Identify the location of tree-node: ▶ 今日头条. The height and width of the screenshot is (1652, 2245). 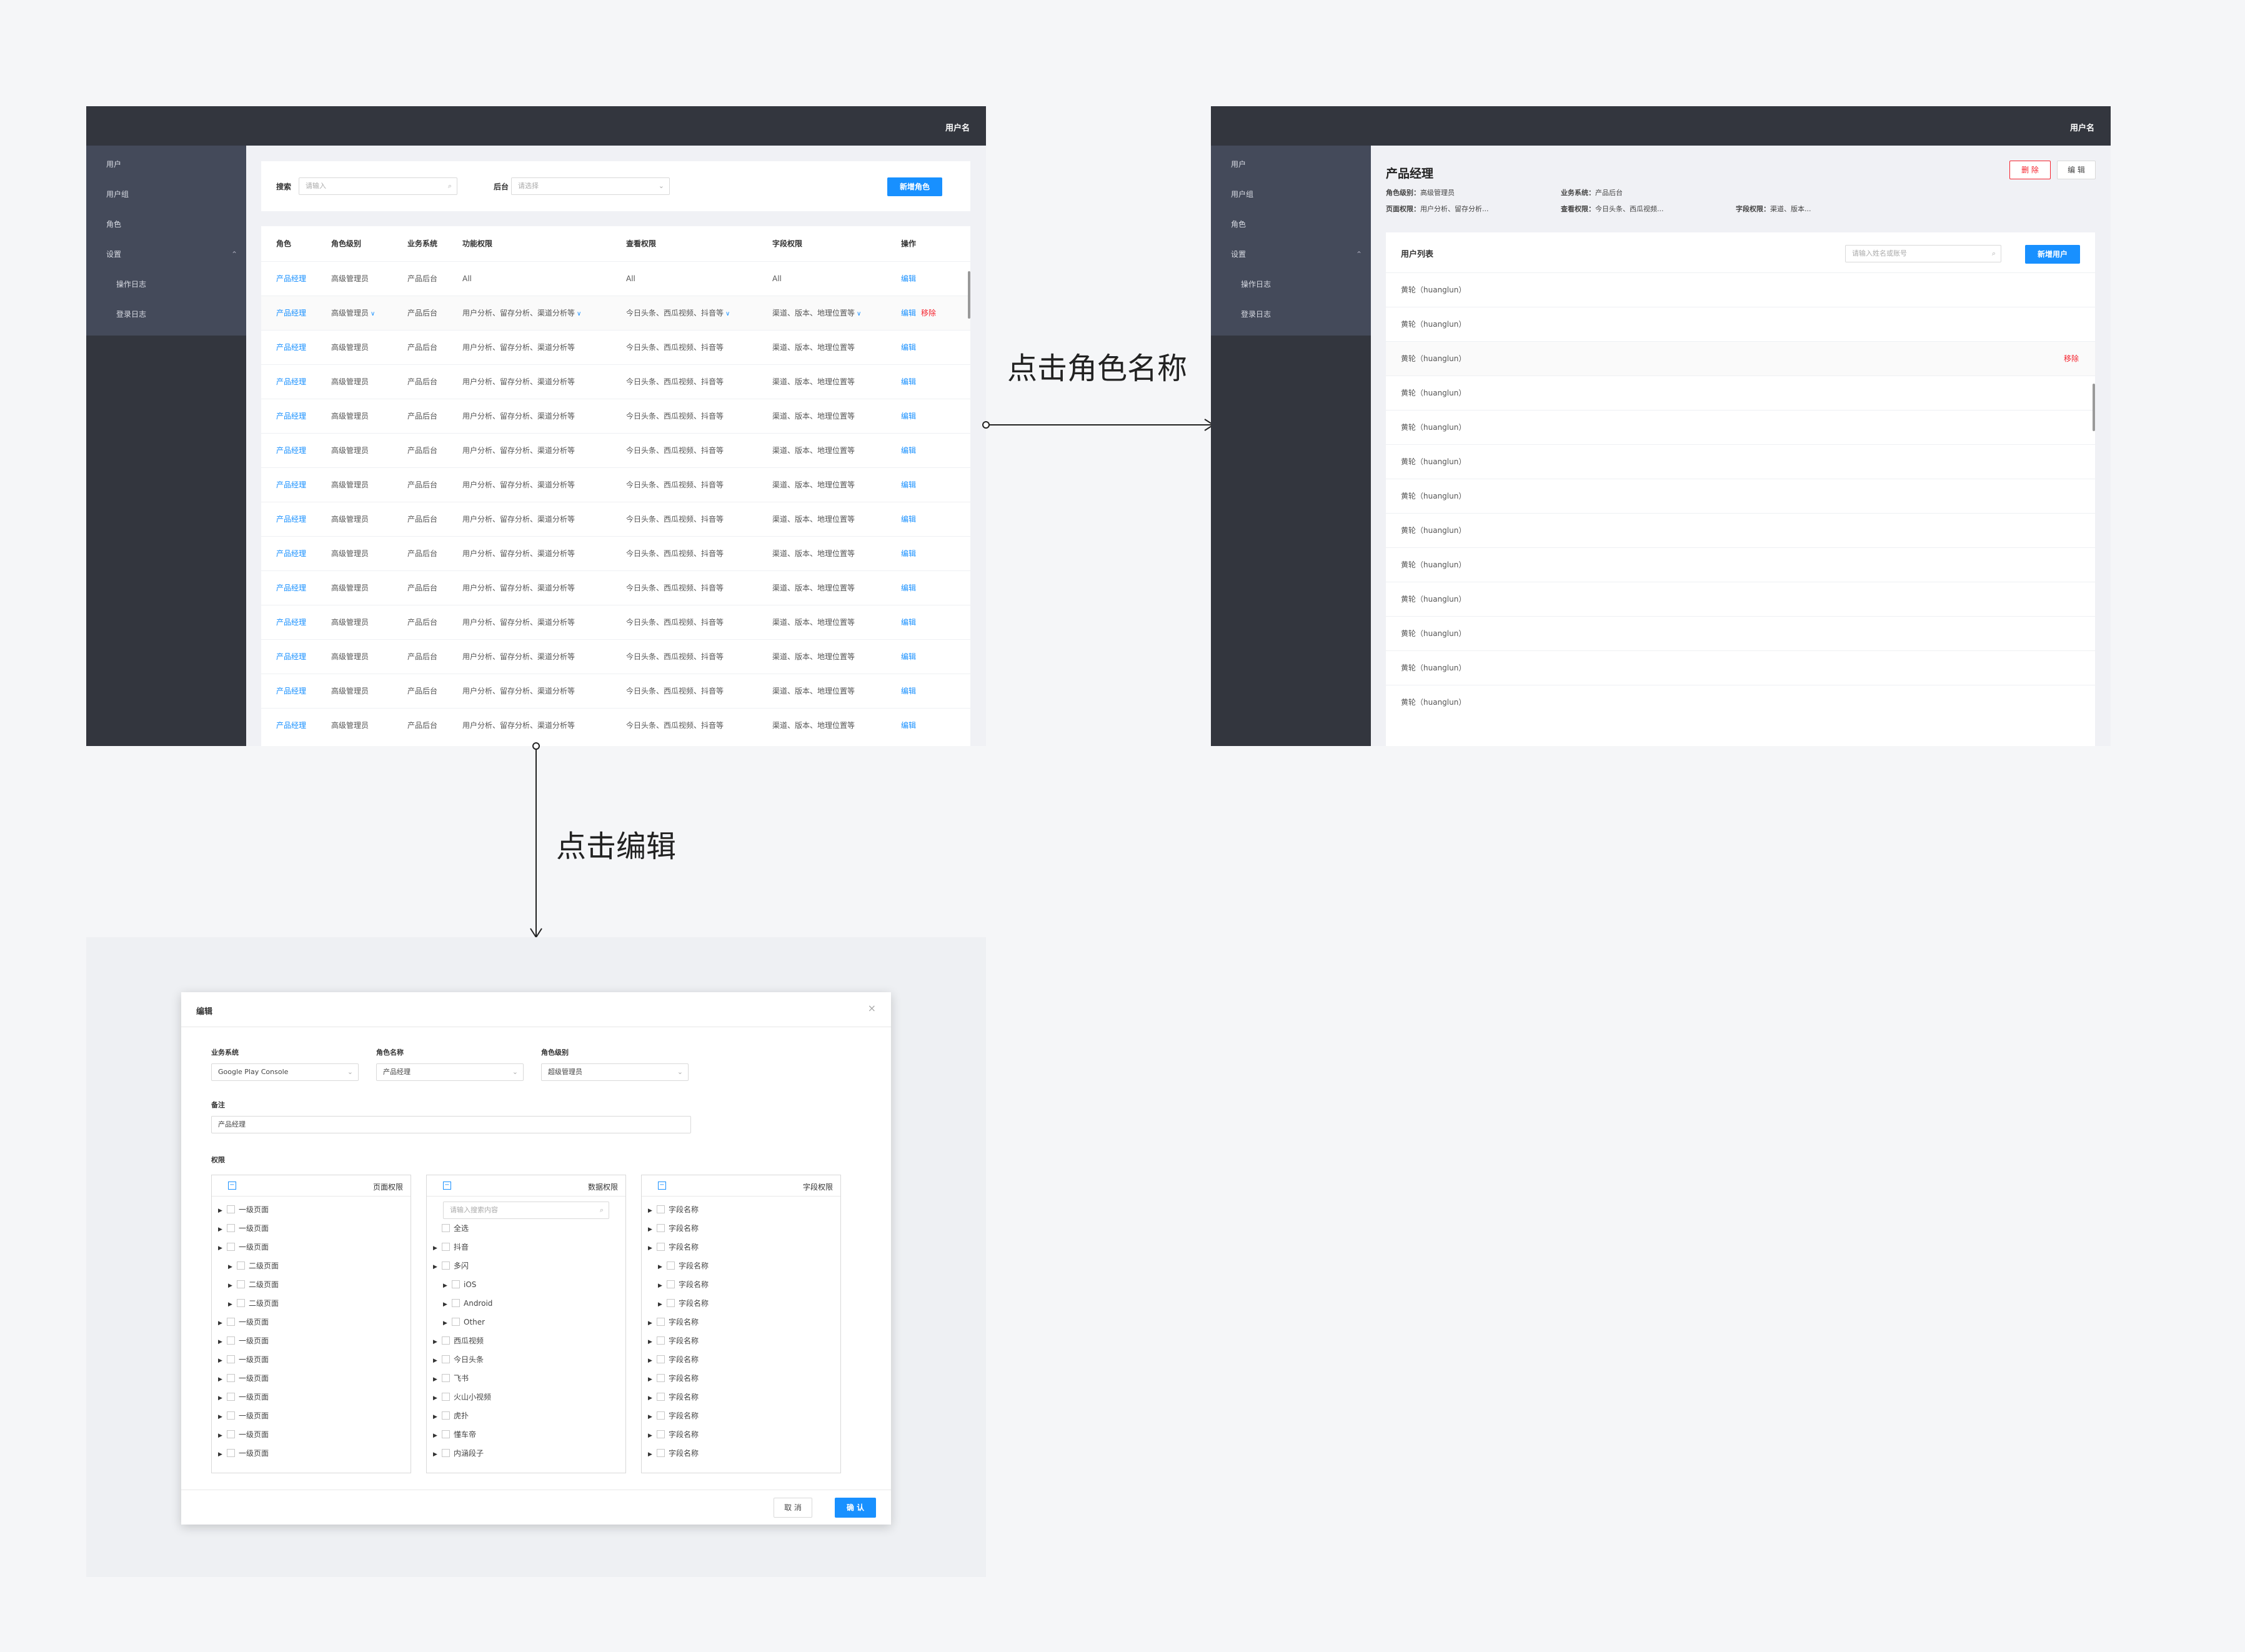
(526, 1359).